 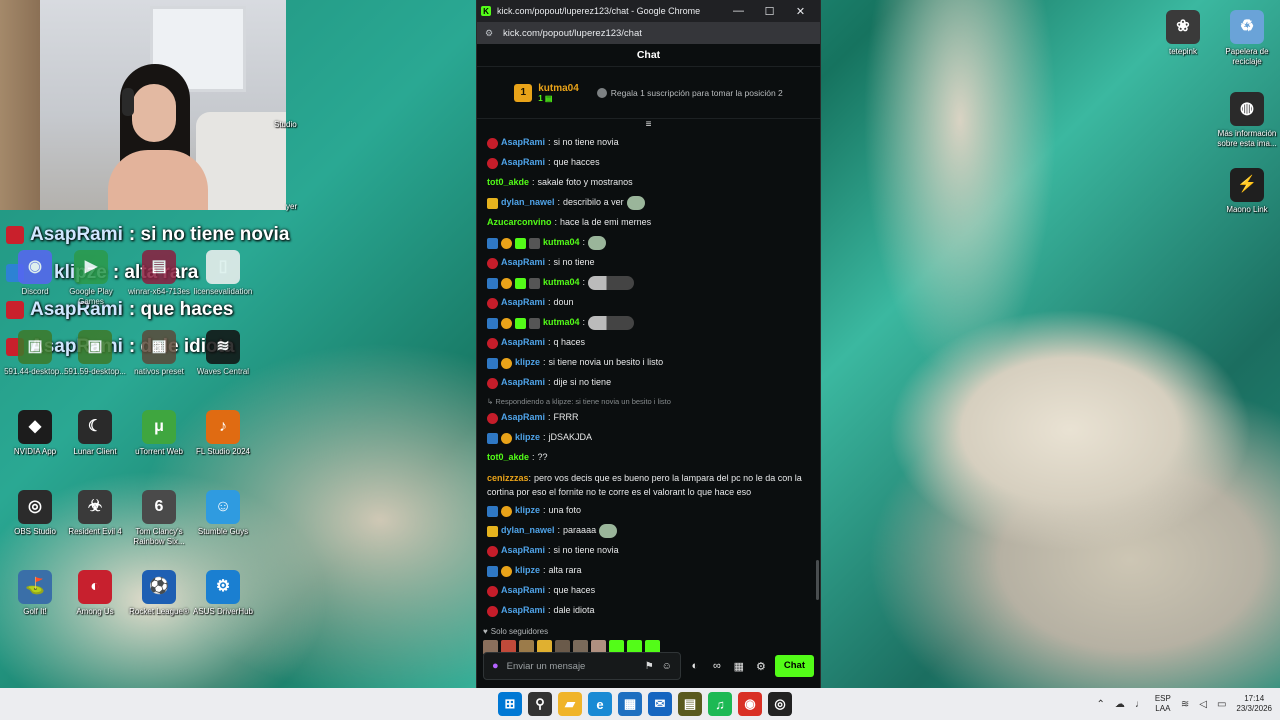 I want to click on maximize-button: ☐, so click(x=769, y=11).